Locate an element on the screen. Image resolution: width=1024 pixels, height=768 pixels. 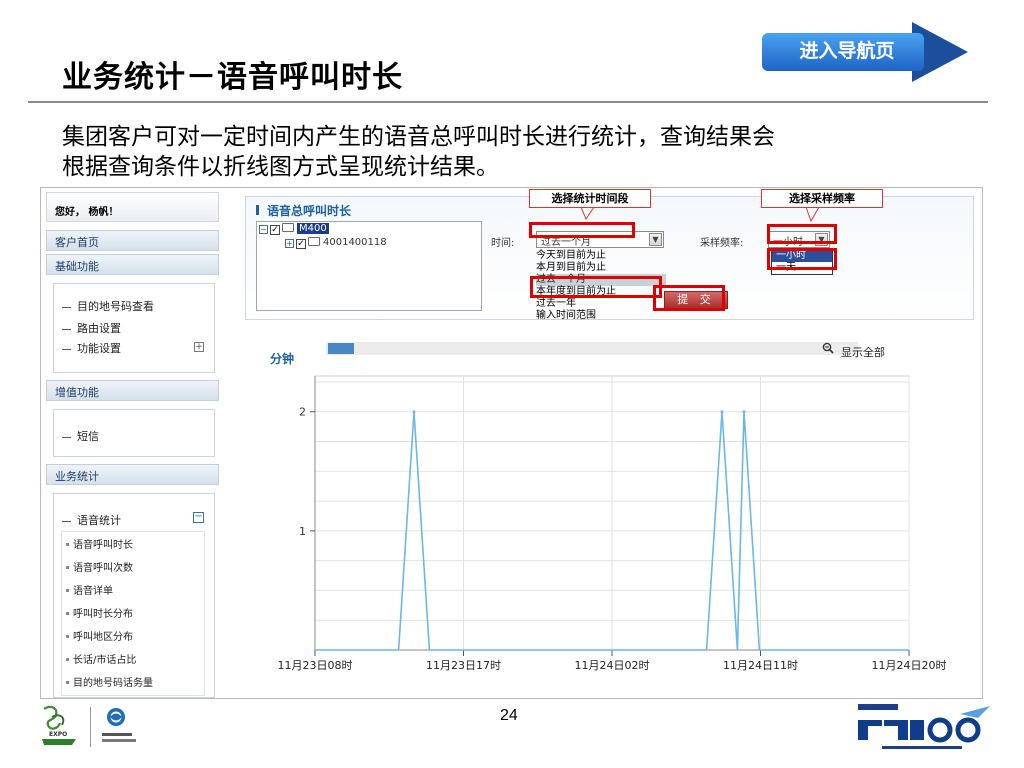
x-tick-label: 11月23日17时 is located at coordinates (463, 665).